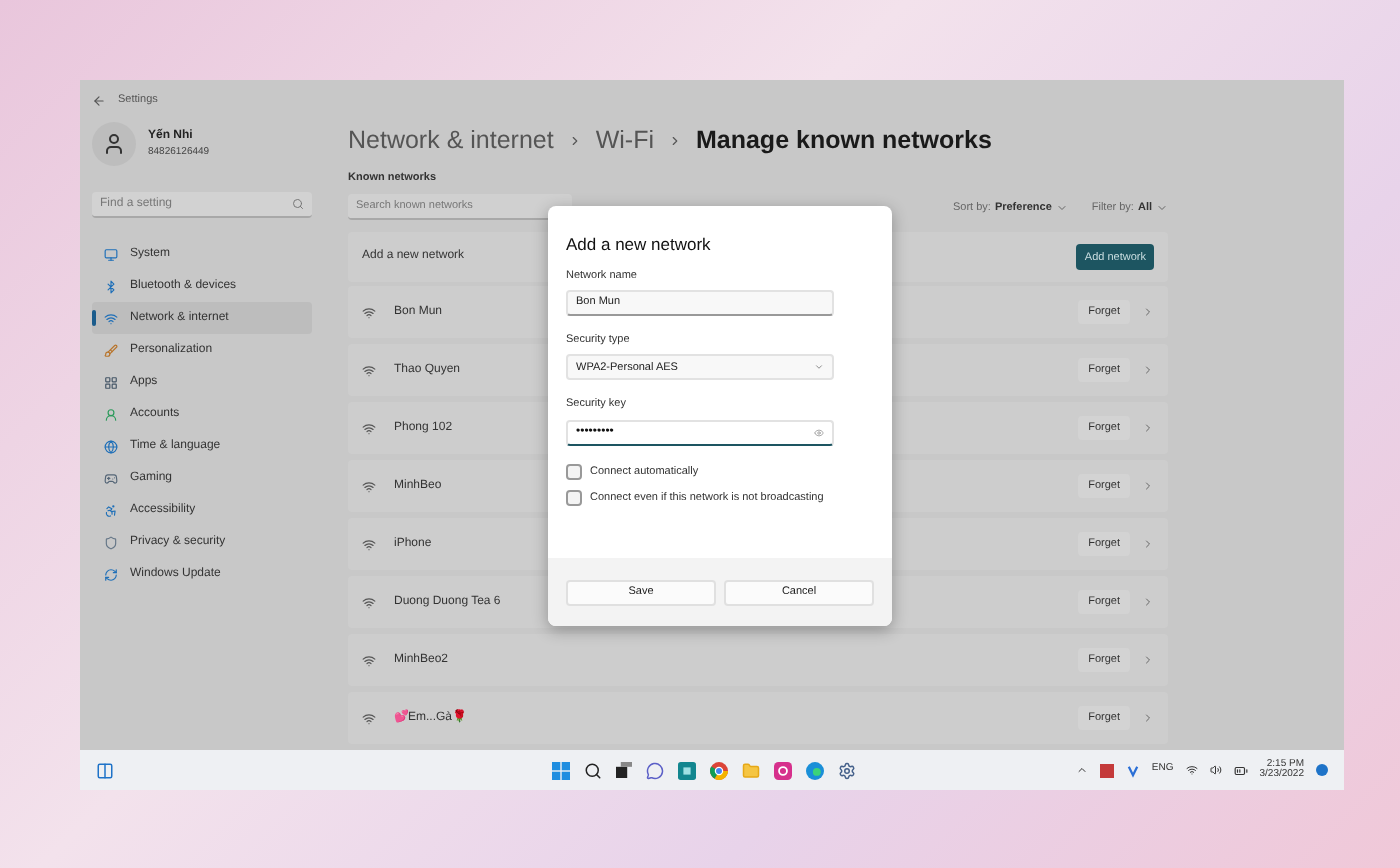 The width and height of the screenshot is (1400, 868). Describe the element at coordinates (639, 245) in the screenshot. I see `dialog-title: Add a new network` at that location.